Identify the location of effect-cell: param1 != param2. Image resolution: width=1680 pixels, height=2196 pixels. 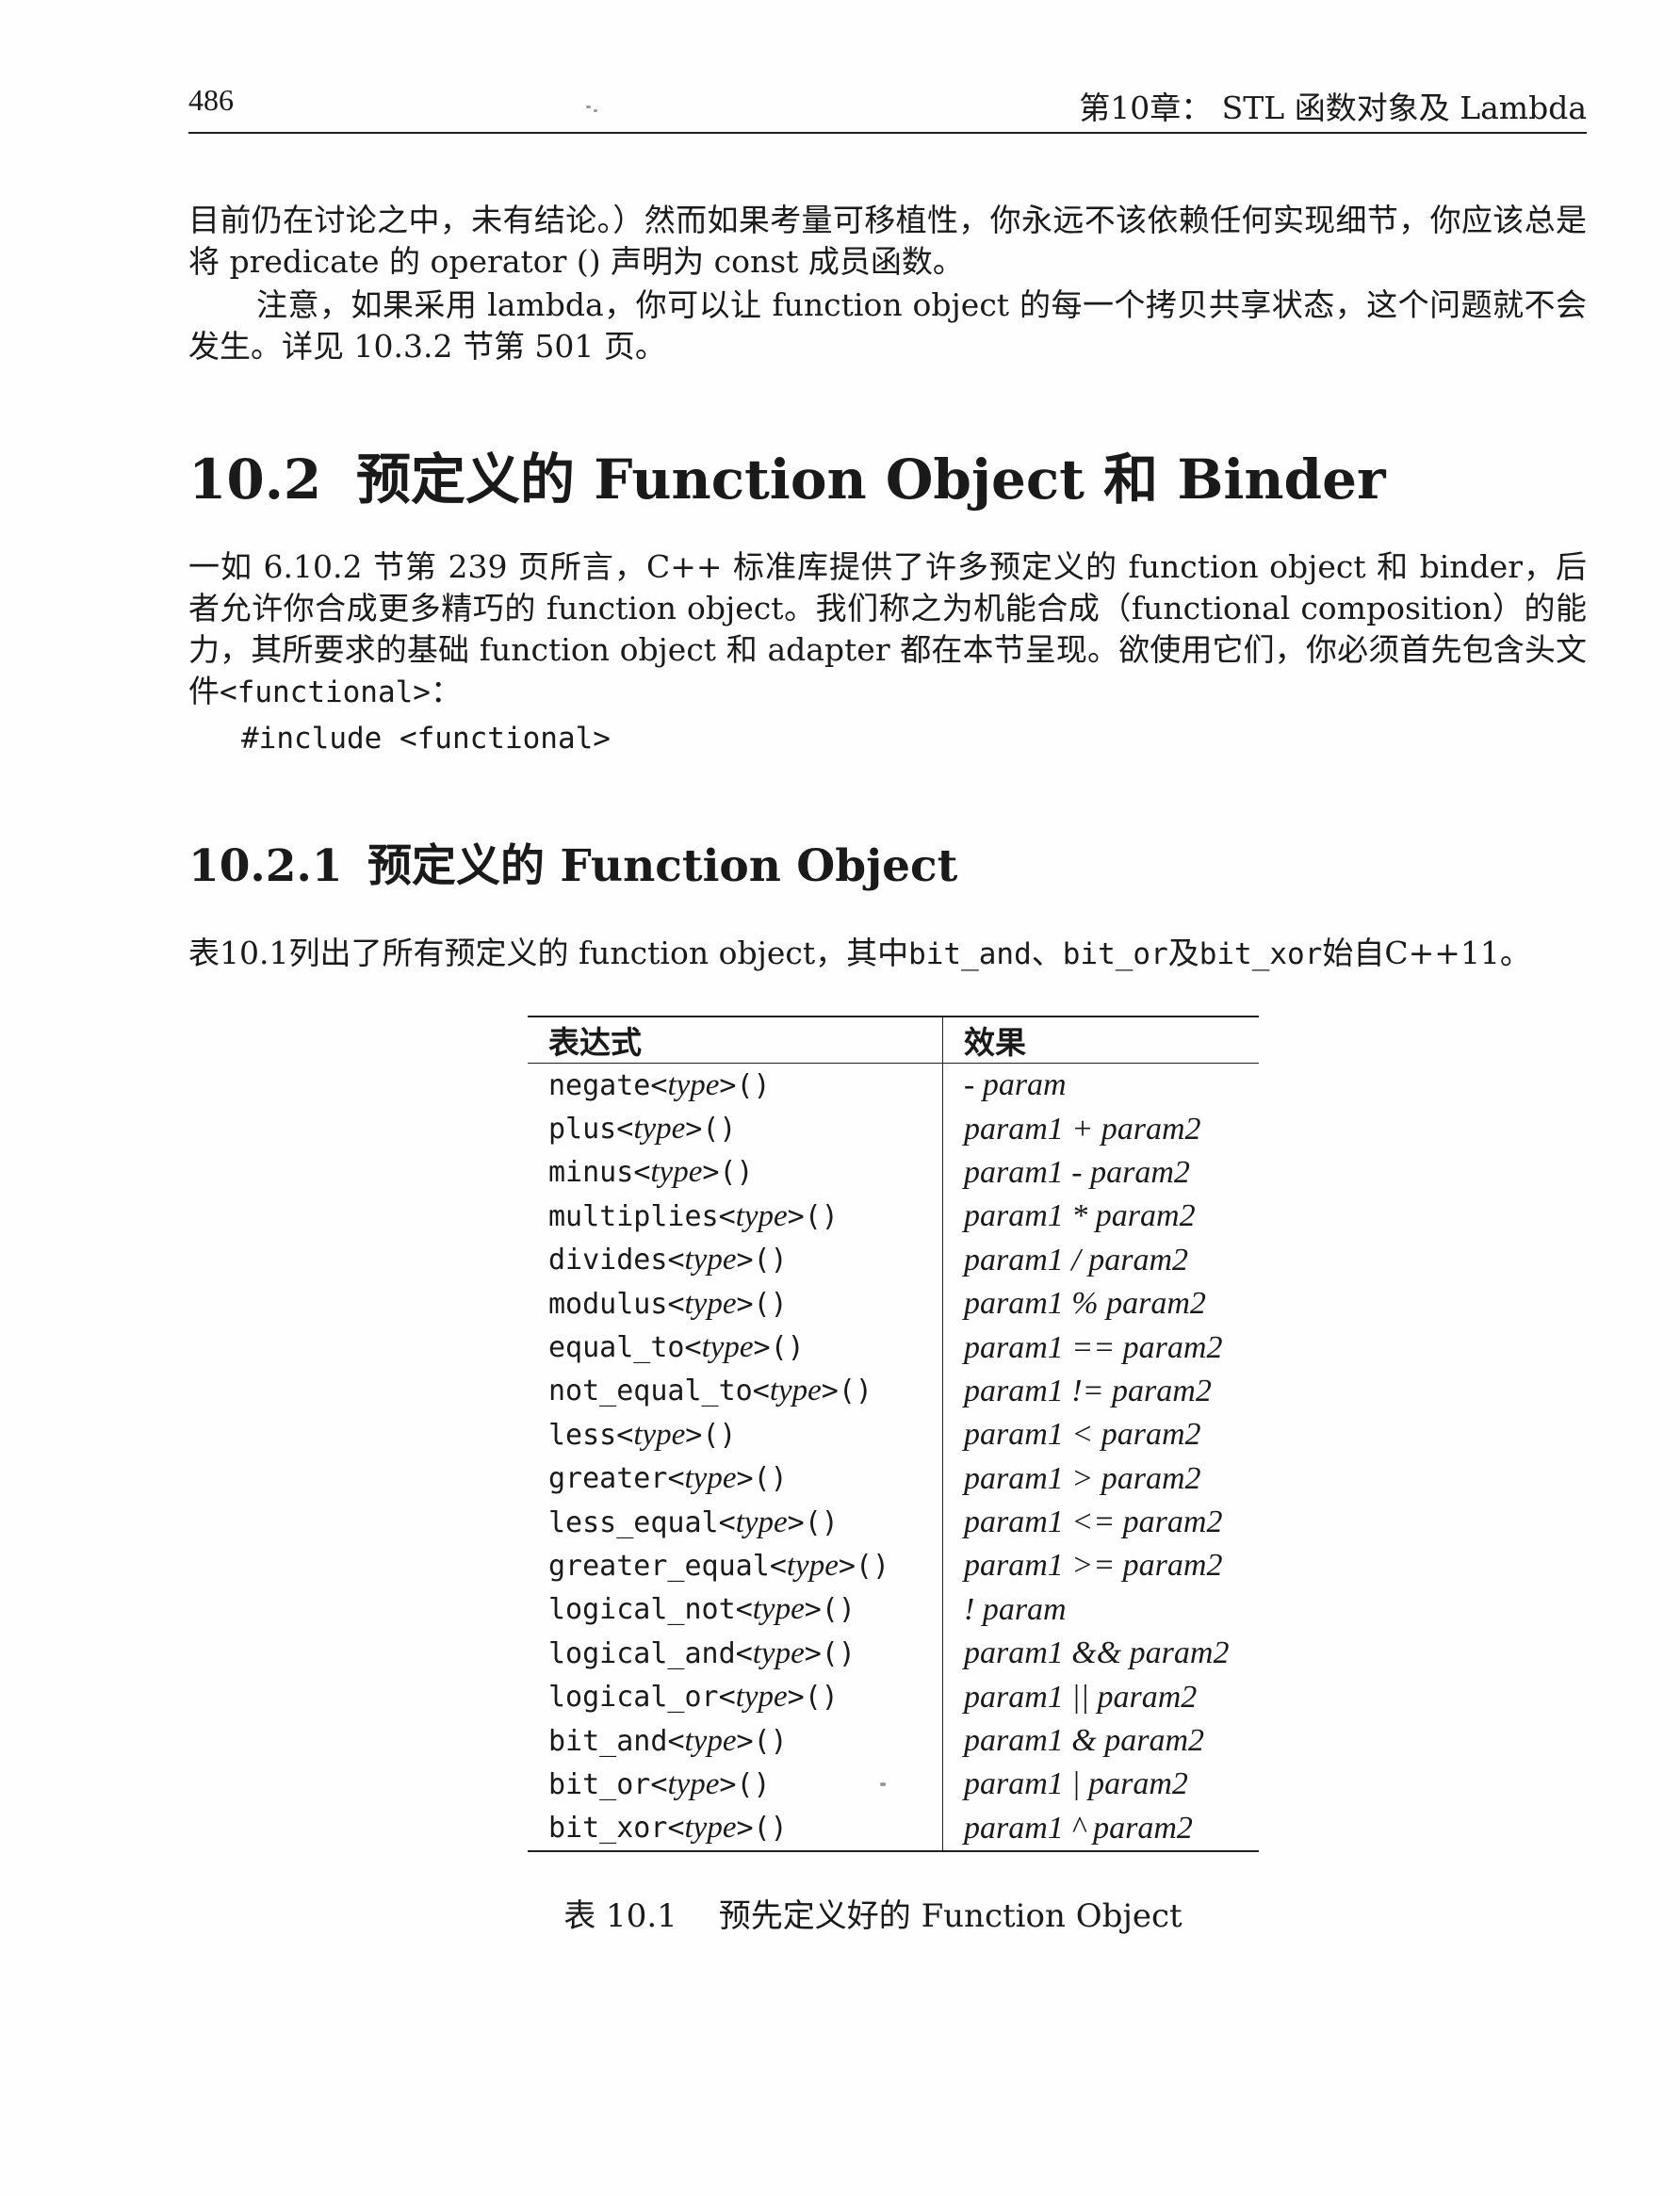
(1088, 1390).